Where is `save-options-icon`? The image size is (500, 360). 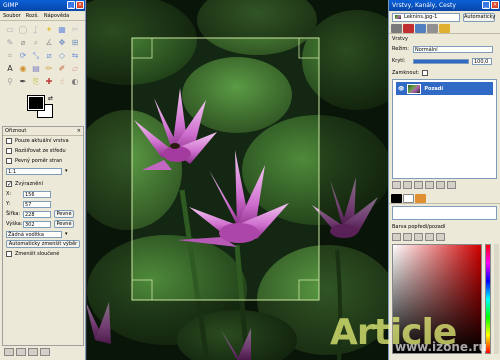 save-options-icon is located at coordinates (9, 352).